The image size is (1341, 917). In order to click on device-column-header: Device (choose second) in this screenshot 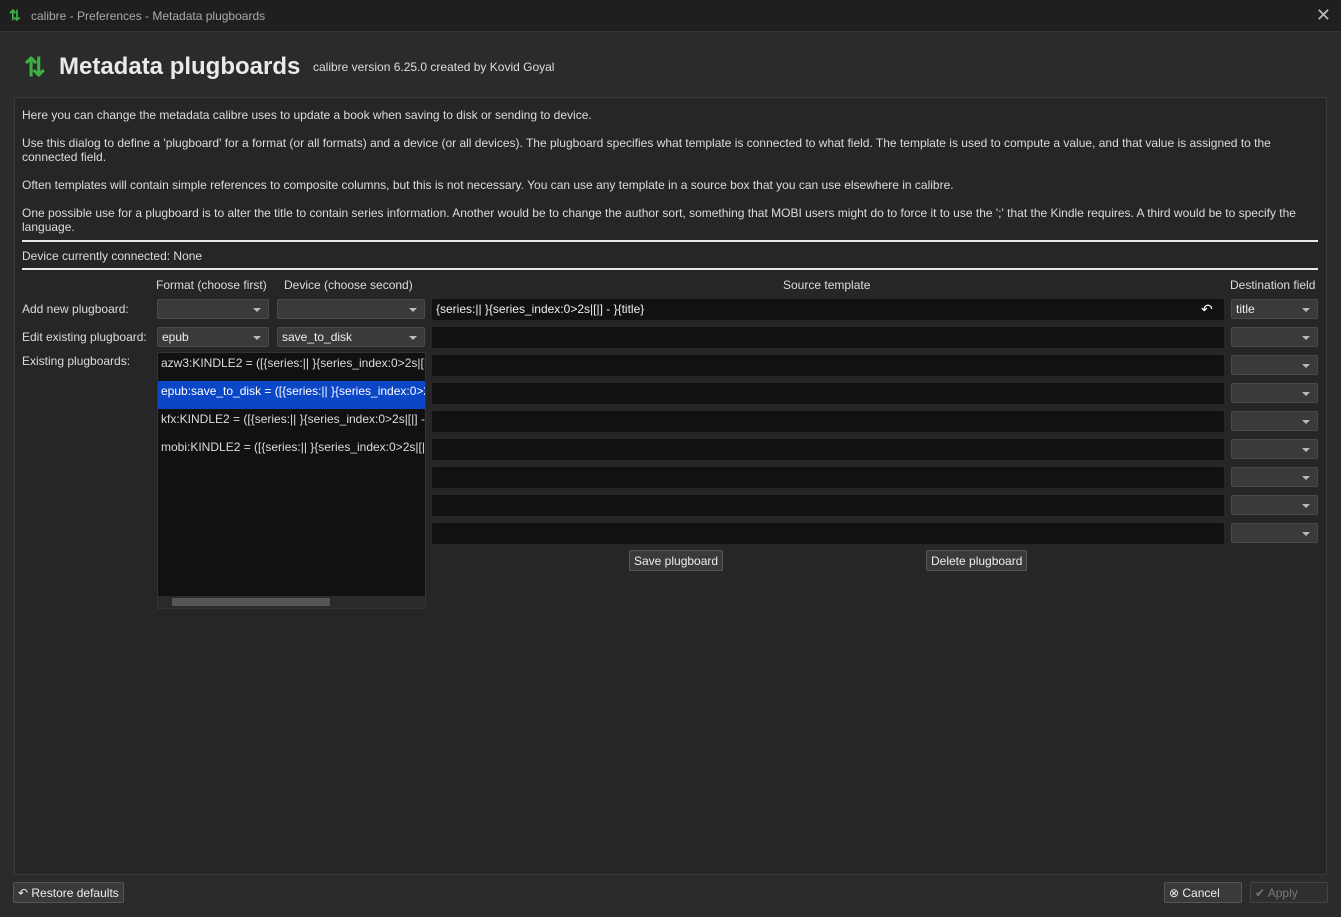, I will do `click(348, 285)`.